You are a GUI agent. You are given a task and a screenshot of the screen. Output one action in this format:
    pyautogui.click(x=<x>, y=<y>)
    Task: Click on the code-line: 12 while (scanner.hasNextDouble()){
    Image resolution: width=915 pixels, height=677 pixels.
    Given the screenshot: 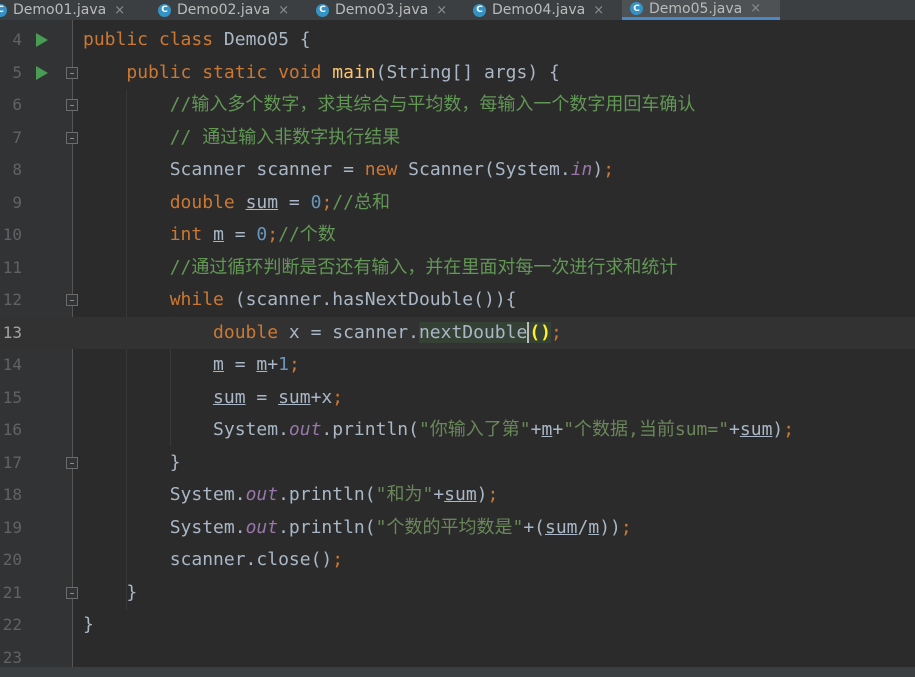 What is the action you would take?
    pyautogui.click(x=457, y=300)
    